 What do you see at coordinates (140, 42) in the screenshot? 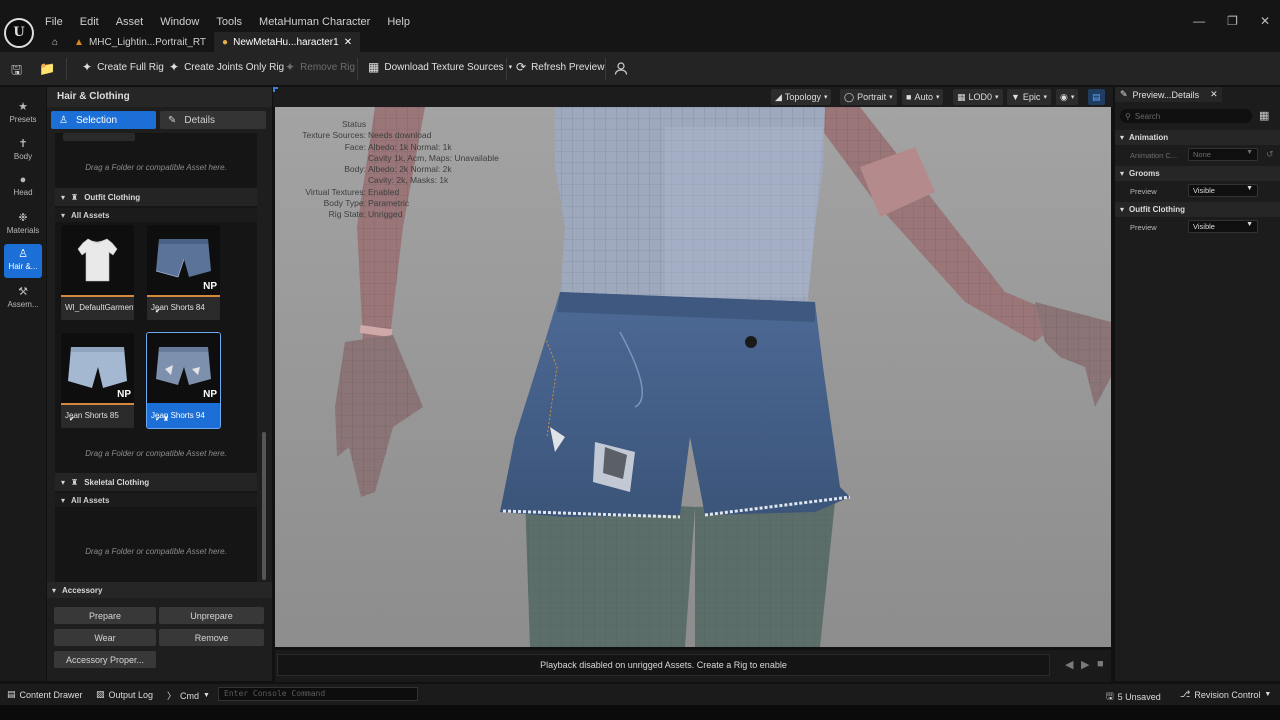
I see `tab-lighting-portrait: ▲ MHC_Lightin...Portrait_RT` at bounding box center [140, 42].